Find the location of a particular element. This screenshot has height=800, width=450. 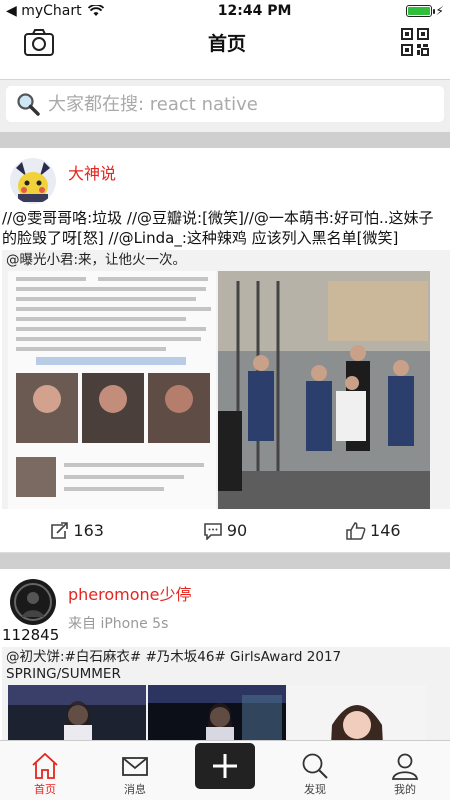

search-box is located at coordinates (225, 104).